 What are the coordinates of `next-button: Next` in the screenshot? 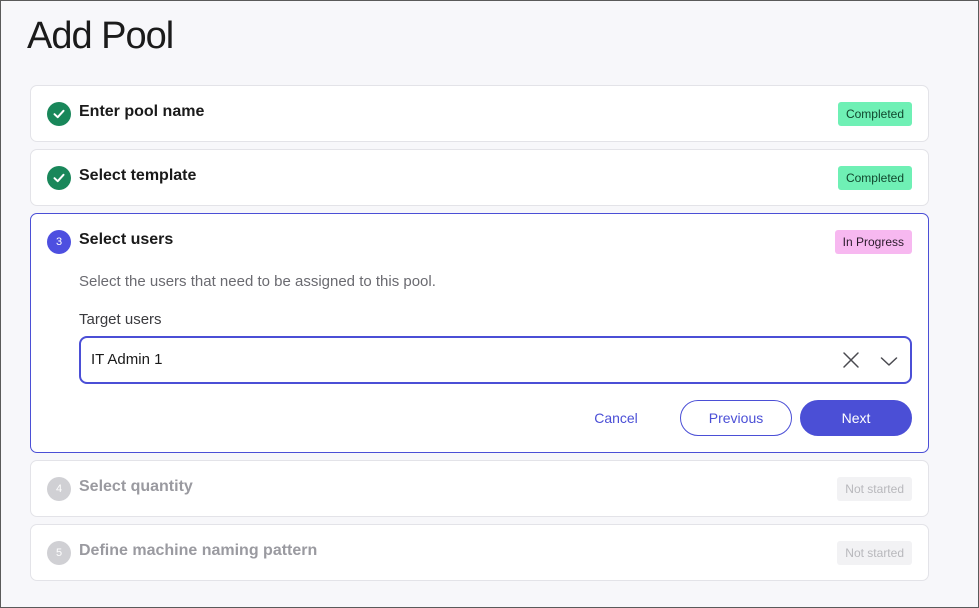 It's located at (856, 418).